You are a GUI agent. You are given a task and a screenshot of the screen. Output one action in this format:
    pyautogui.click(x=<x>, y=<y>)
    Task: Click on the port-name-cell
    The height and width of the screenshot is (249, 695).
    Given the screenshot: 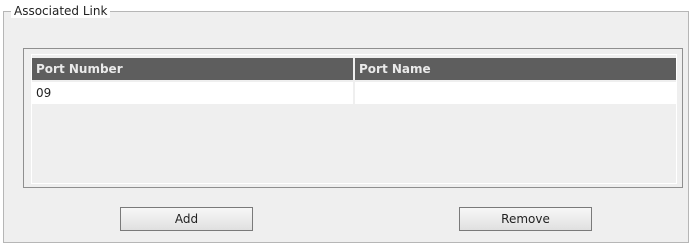 What is the action you would take?
    pyautogui.click(x=515, y=93)
    